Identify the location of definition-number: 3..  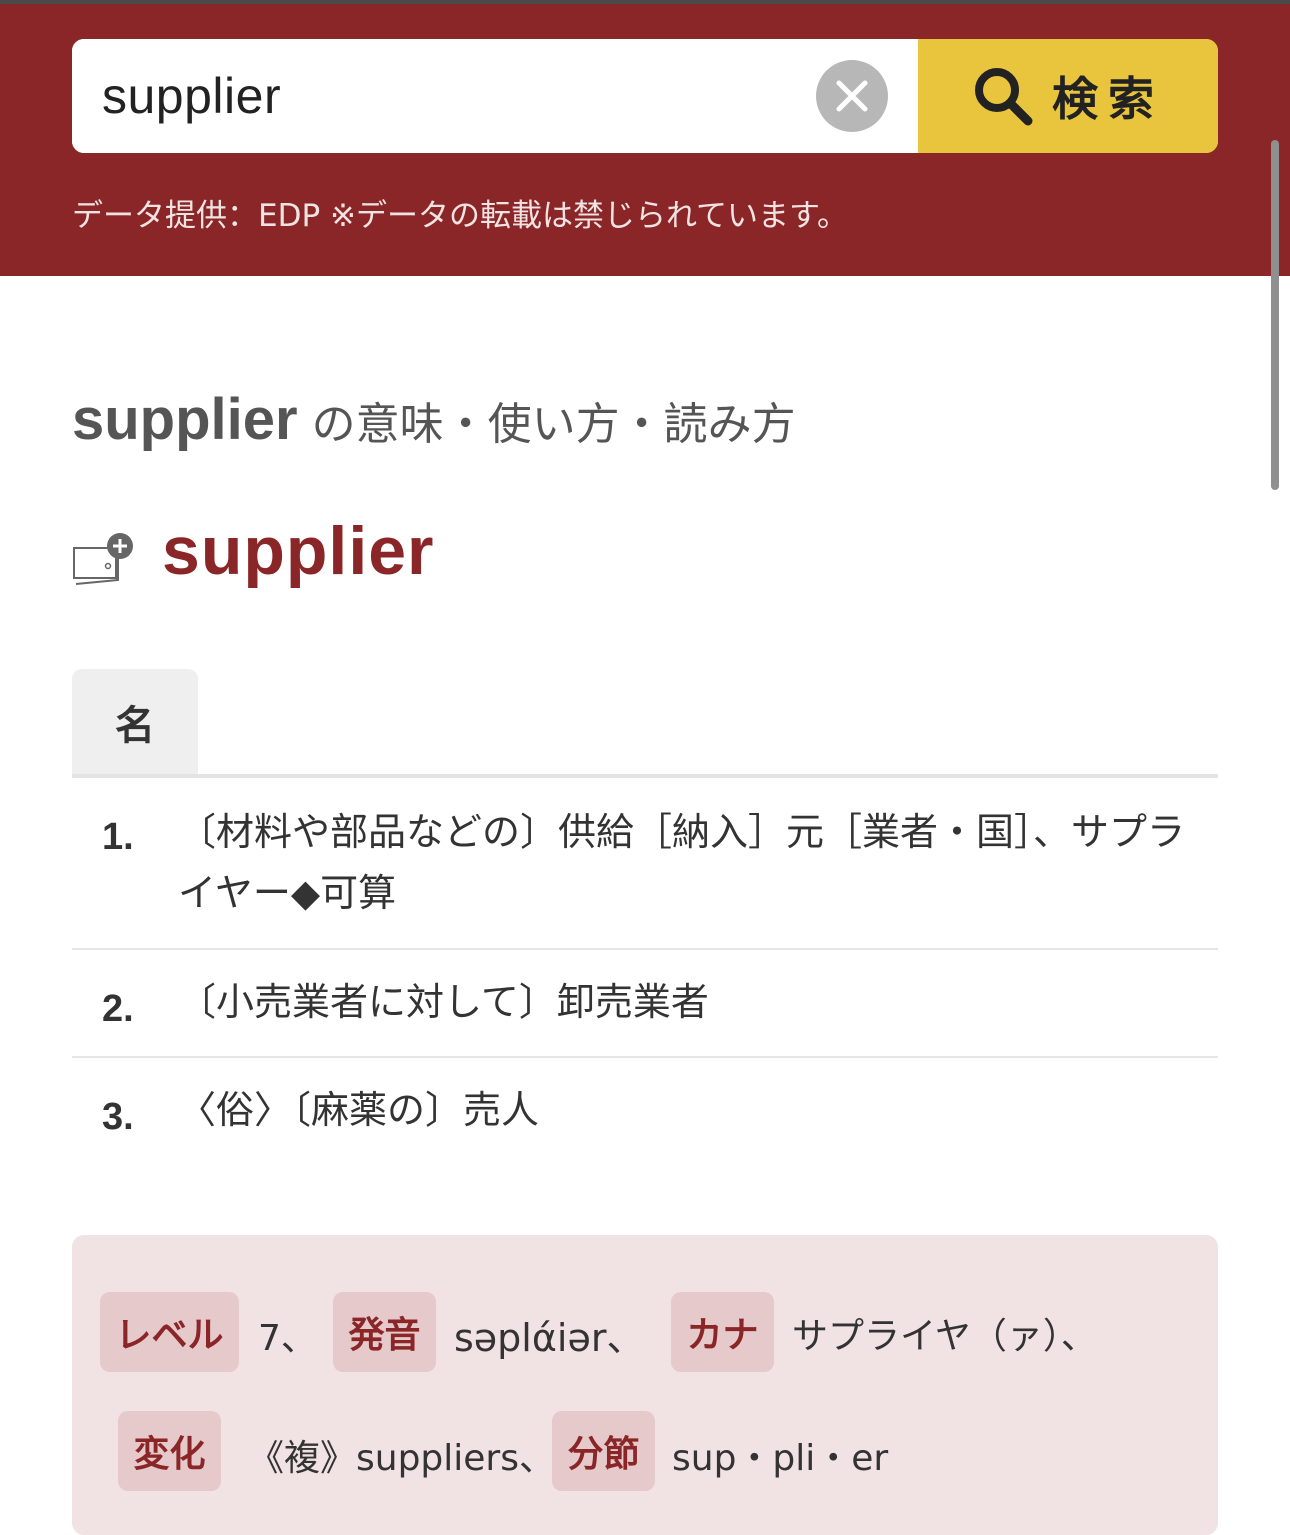
(118, 1117).